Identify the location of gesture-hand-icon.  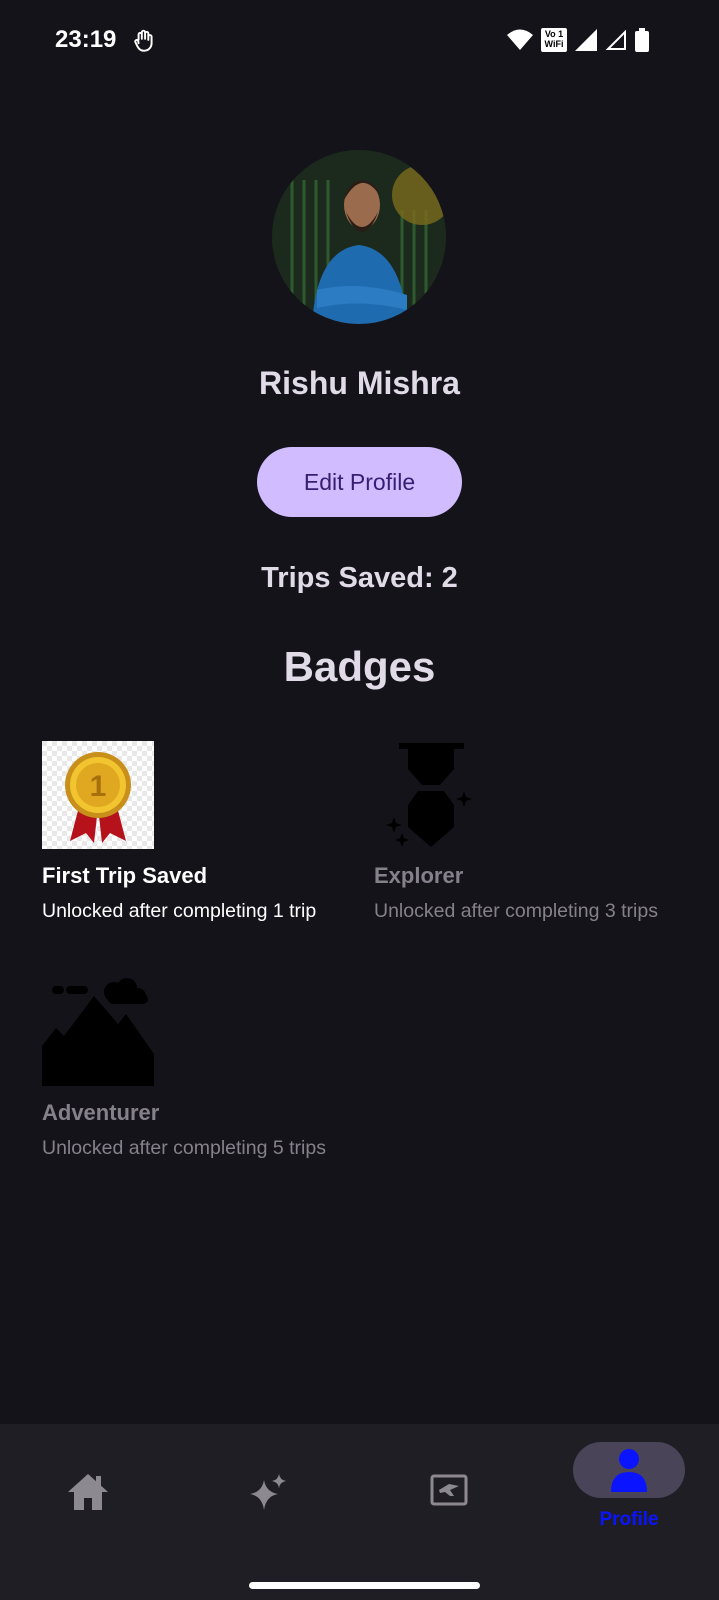
(143, 40).